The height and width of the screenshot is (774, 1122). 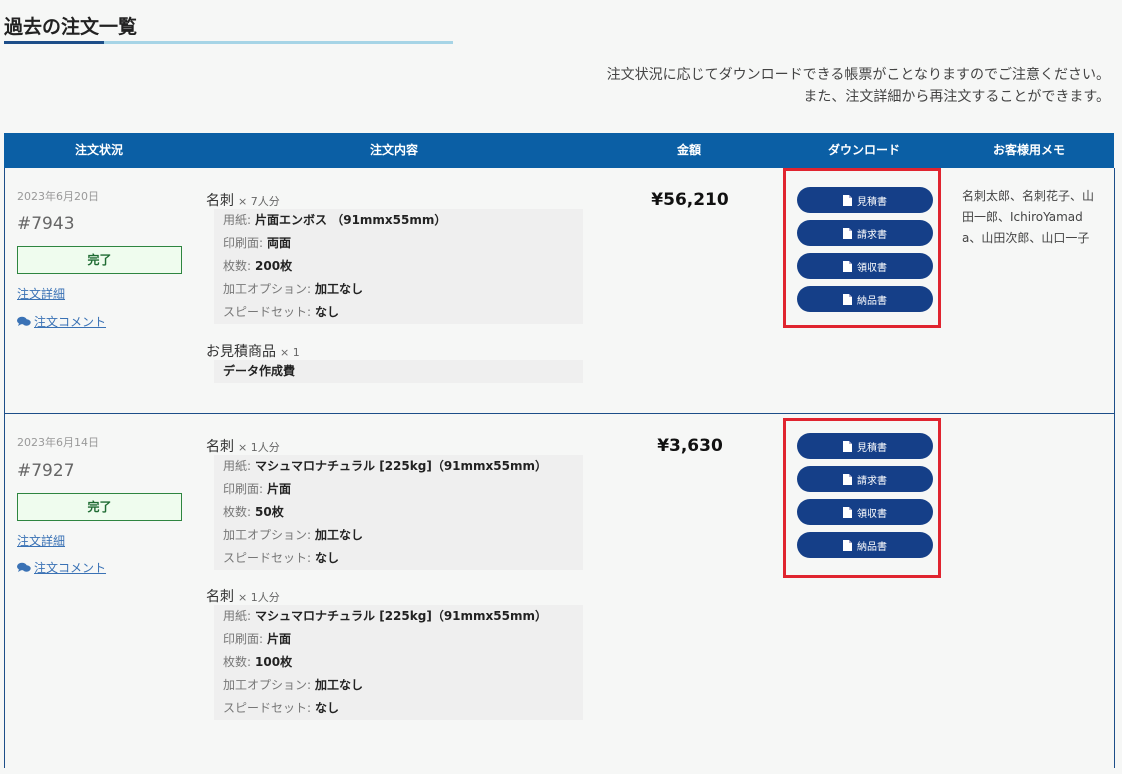 I want to click on spec-value: 片面エンボス （91mmx55mm）, so click(x=351, y=220).